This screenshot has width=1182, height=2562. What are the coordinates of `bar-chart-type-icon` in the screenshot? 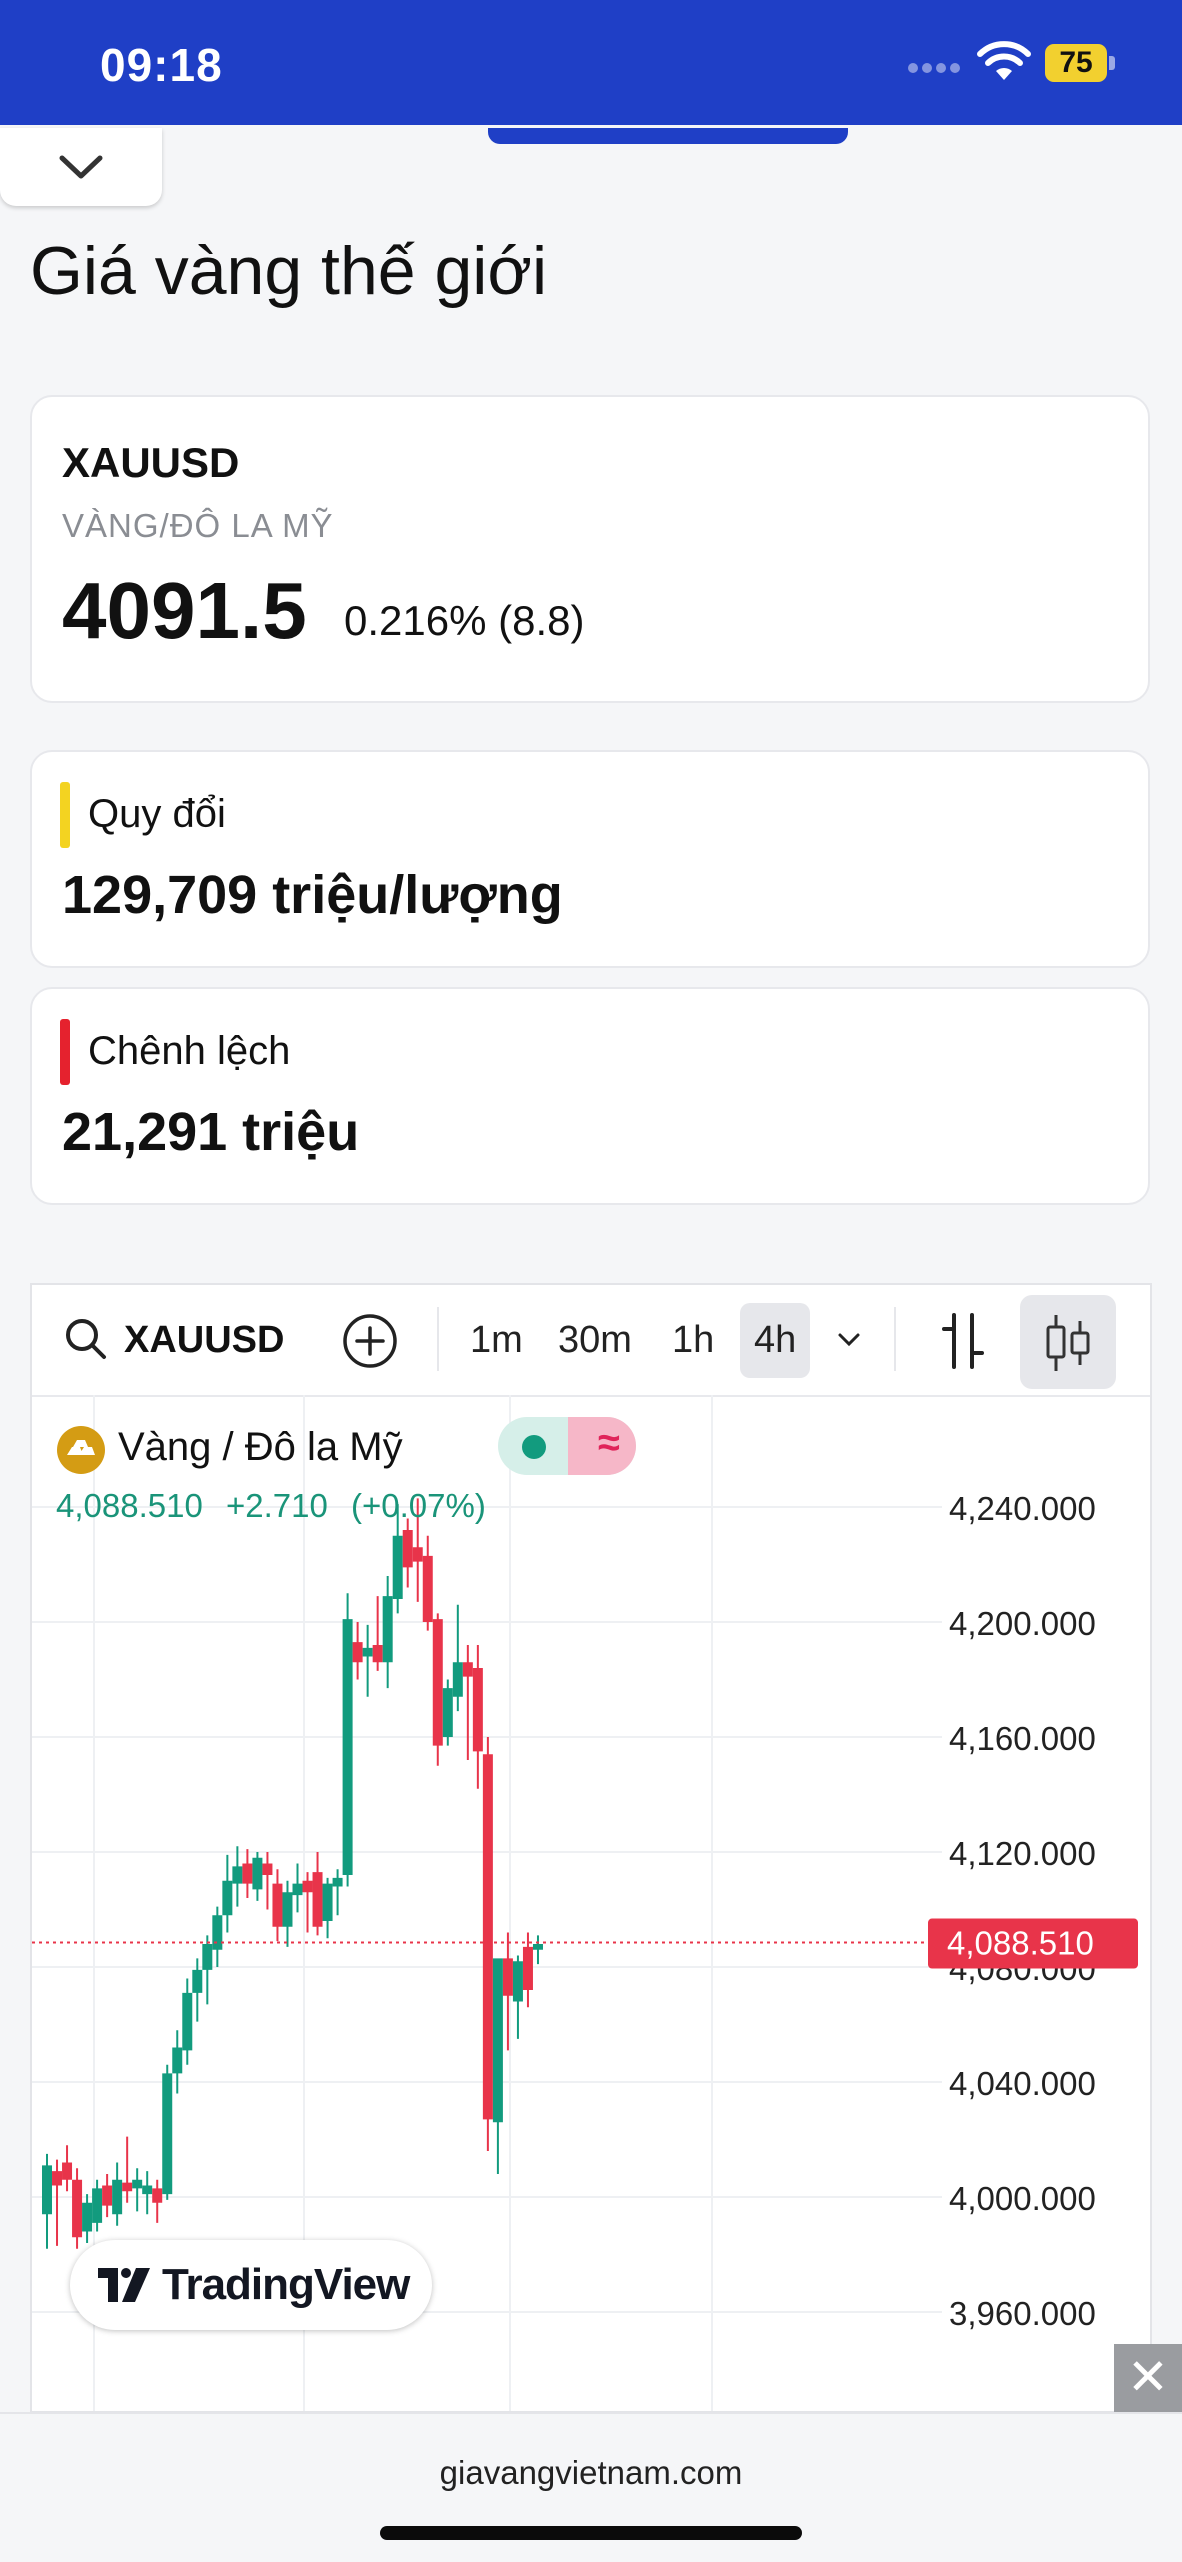 It's located at (963, 1341).